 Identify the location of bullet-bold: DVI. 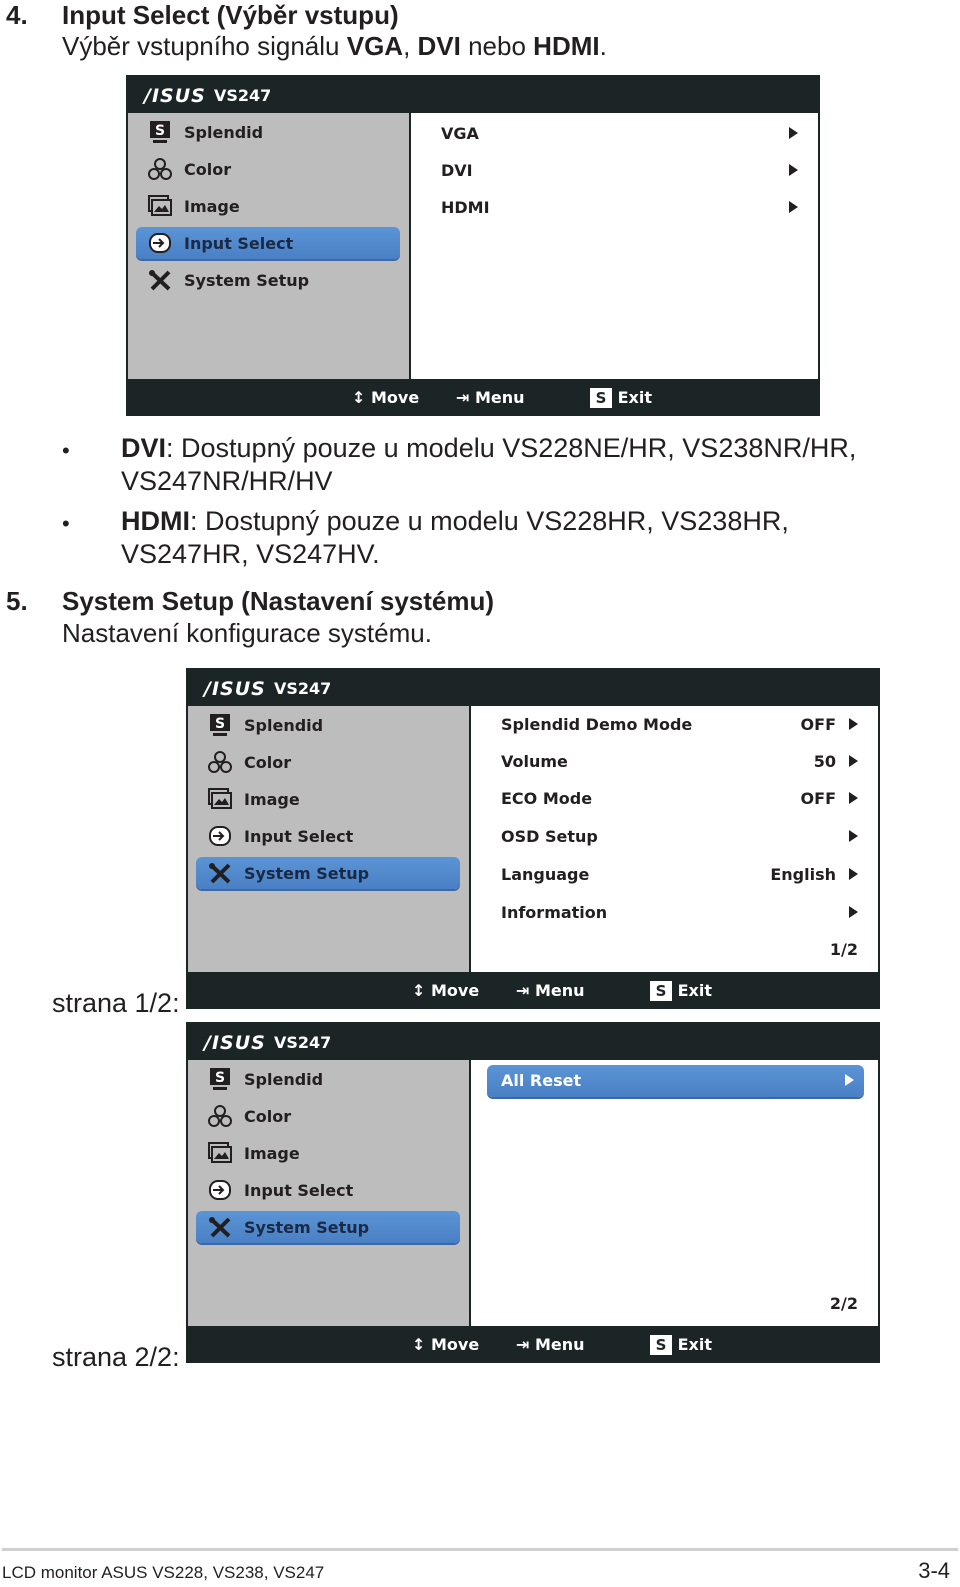
(144, 448).